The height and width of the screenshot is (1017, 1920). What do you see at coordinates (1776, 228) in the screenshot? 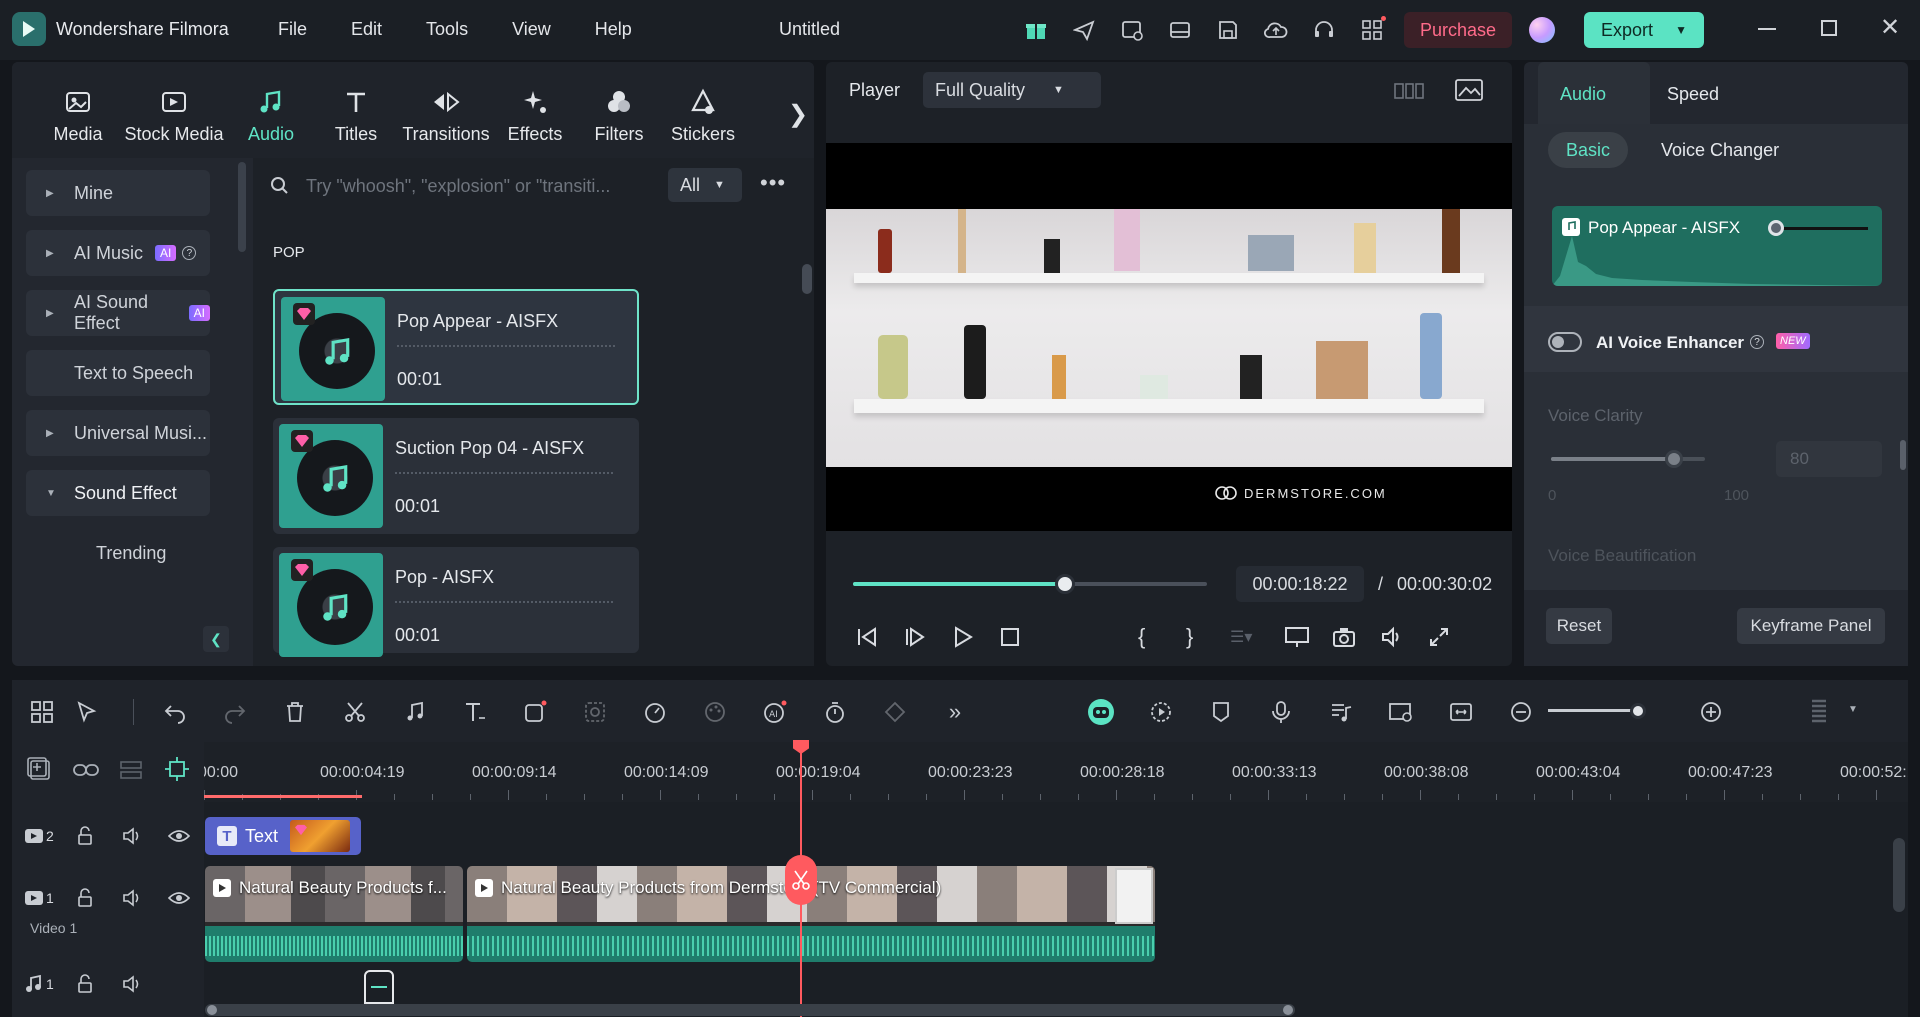
I see `clip-volume-handle` at bounding box center [1776, 228].